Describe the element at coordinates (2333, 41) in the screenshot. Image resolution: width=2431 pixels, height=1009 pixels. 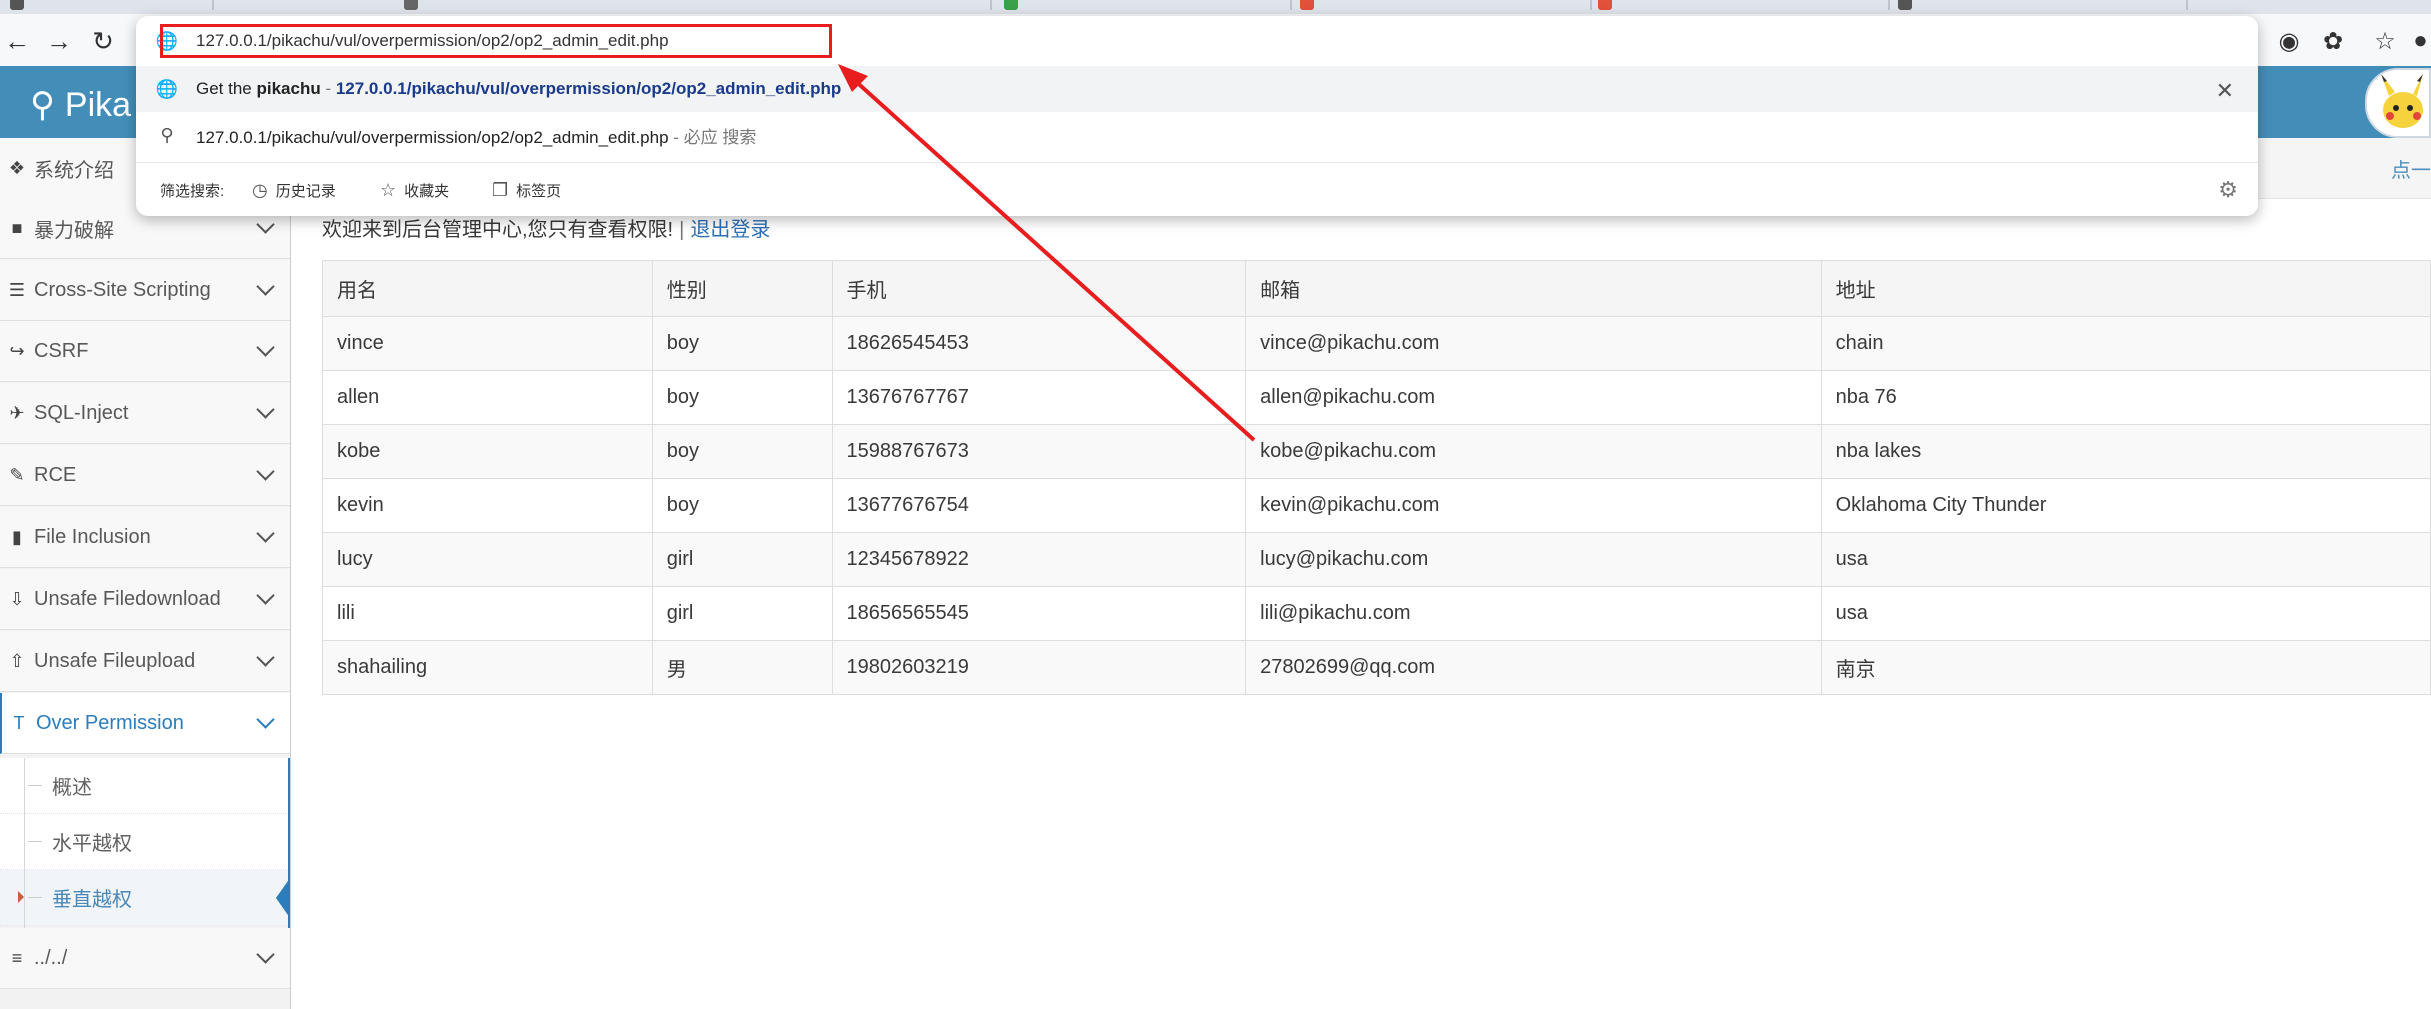
I see `extensions-icon: ✿` at that location.